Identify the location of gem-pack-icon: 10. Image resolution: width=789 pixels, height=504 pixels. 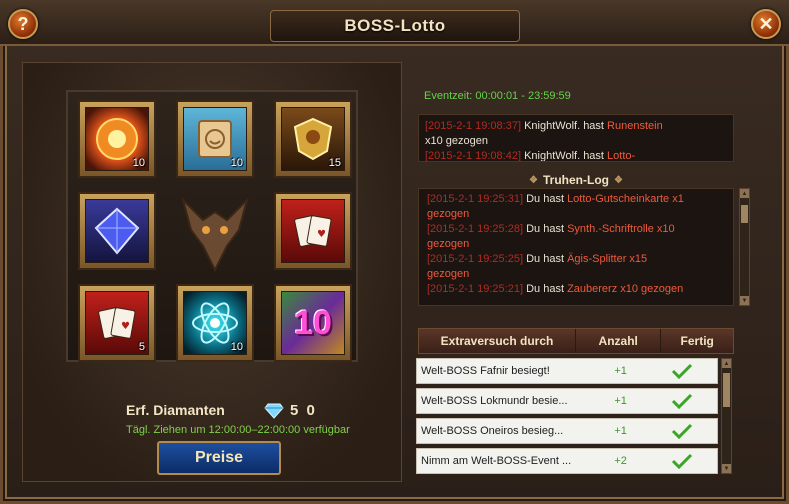
(313, 323).